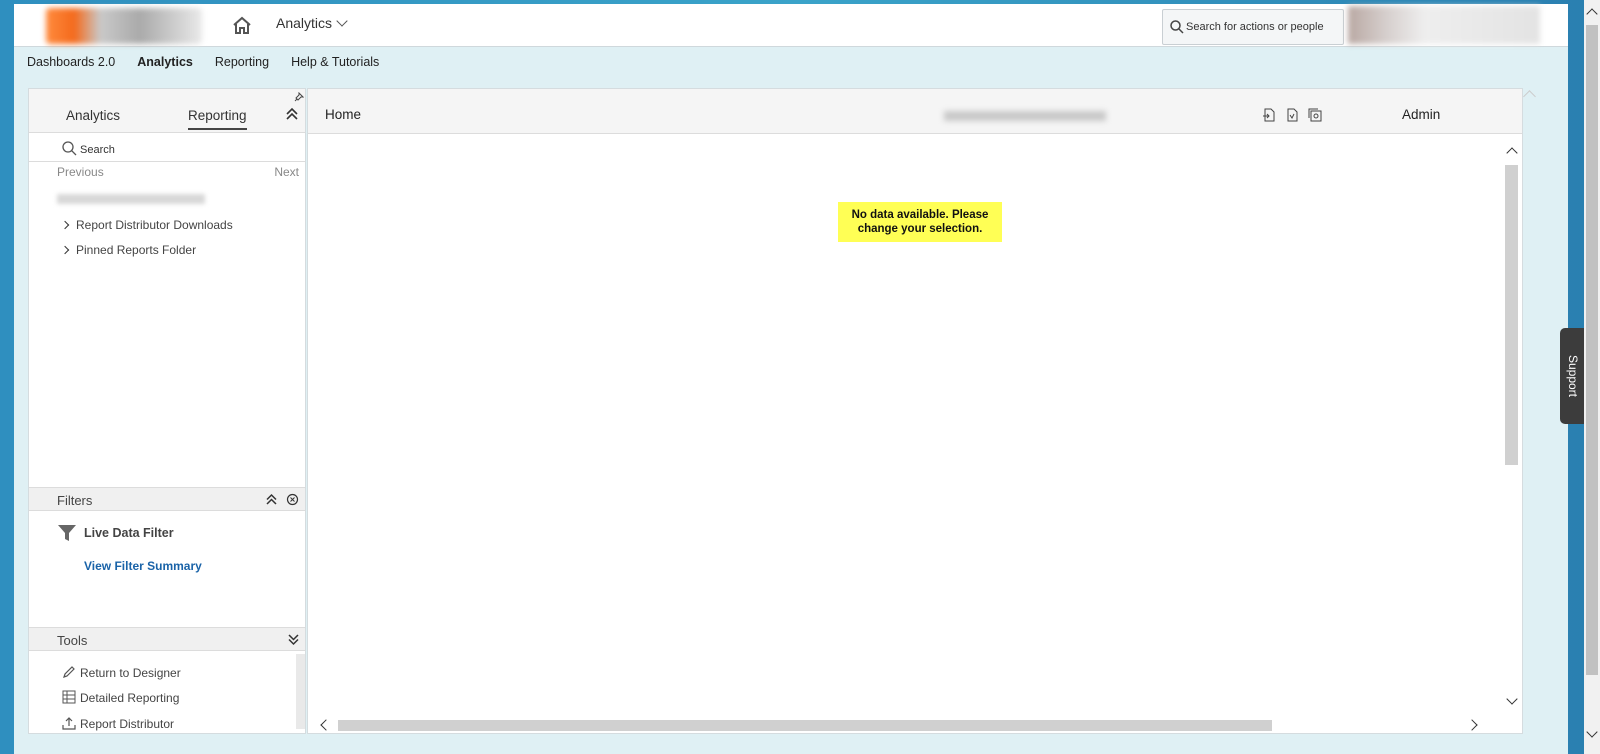 This screenshot has height=754, width=1600. I want to click on home-icon, so click(242, 25).